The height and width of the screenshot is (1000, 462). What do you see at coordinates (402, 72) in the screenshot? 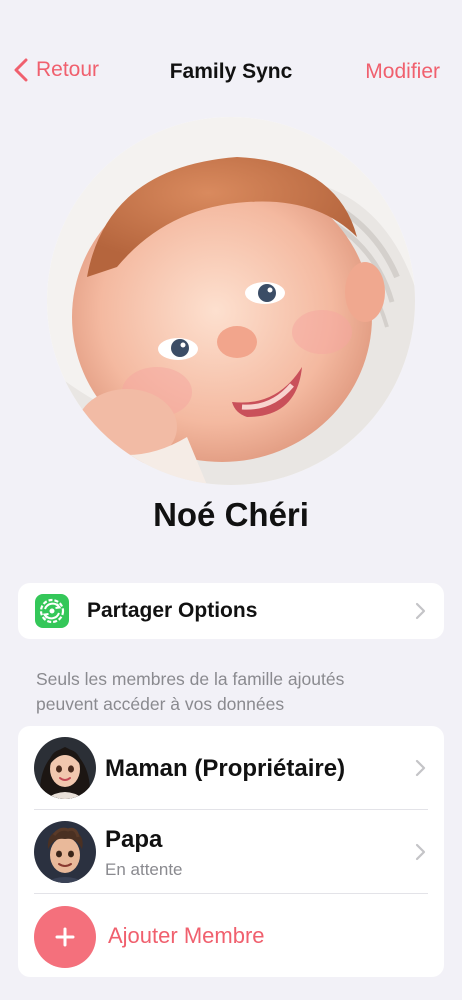
I see `edit-button: Modifier` at bounding box center [402, 72].